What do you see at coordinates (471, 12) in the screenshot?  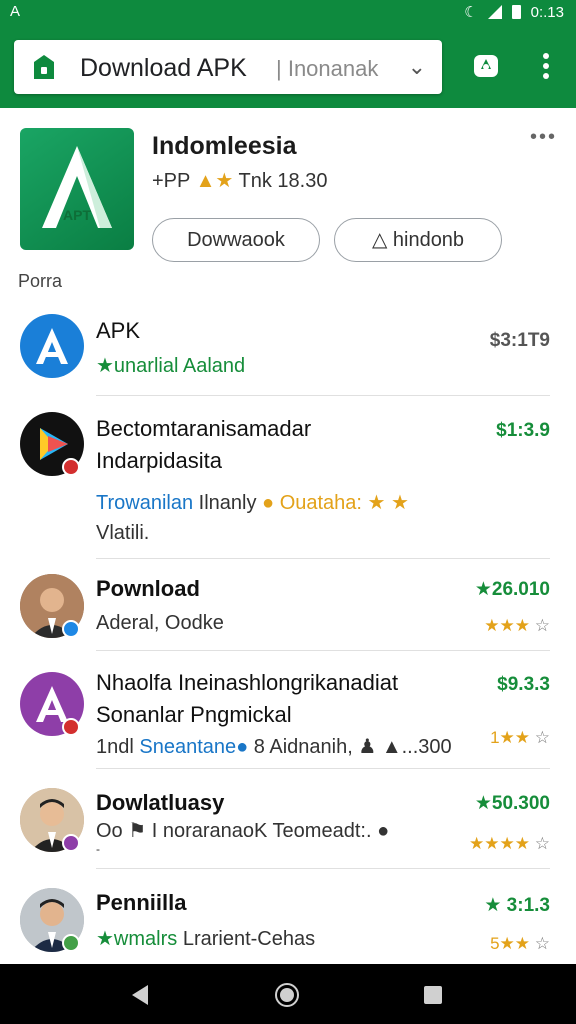 I see `wifi-icon: ☾` at bounding box center [471, 12].